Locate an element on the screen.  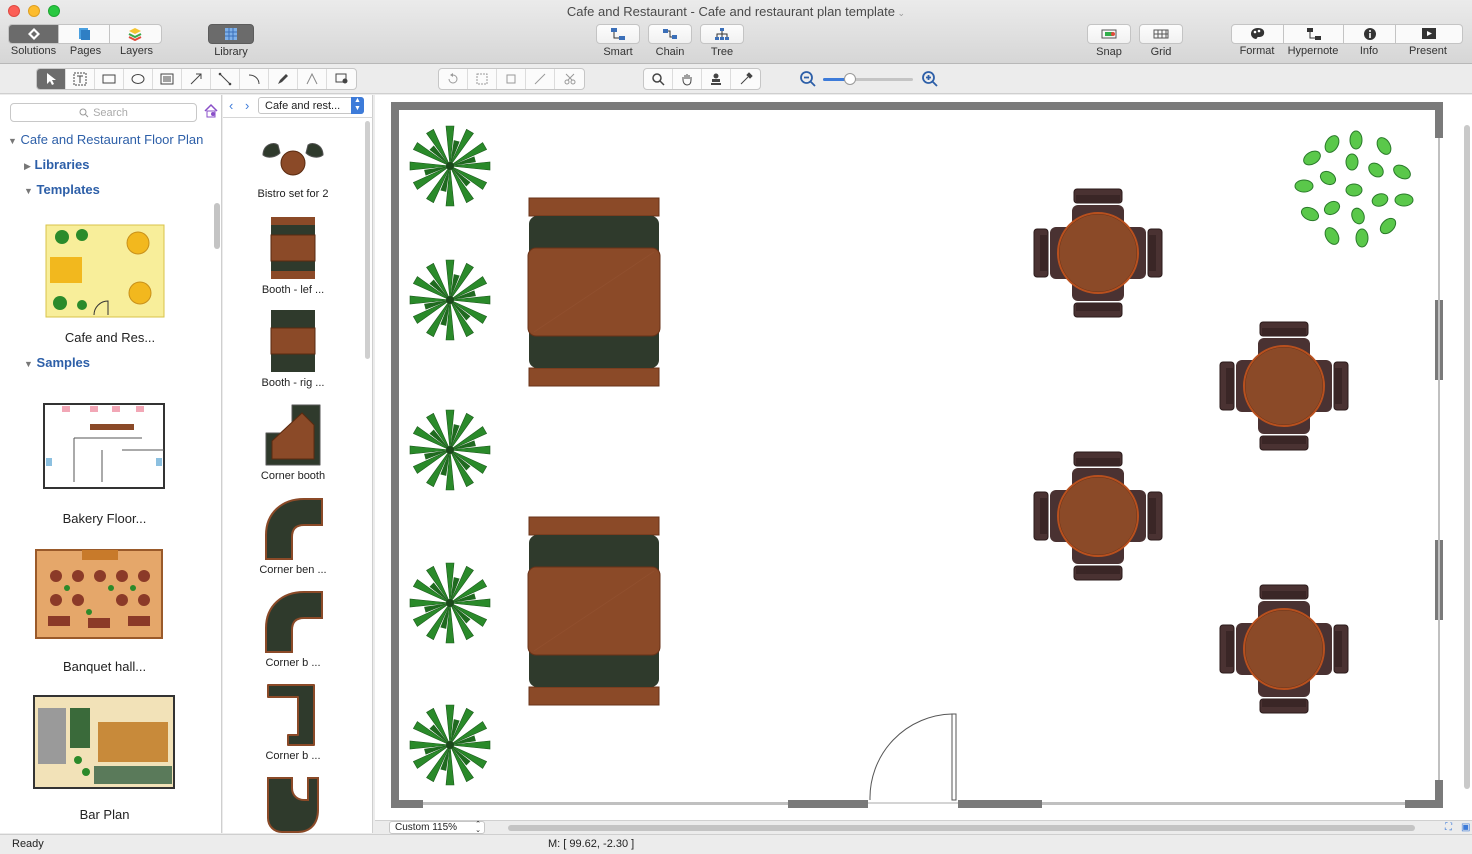
present-button is located at coordinates (1429, 34).